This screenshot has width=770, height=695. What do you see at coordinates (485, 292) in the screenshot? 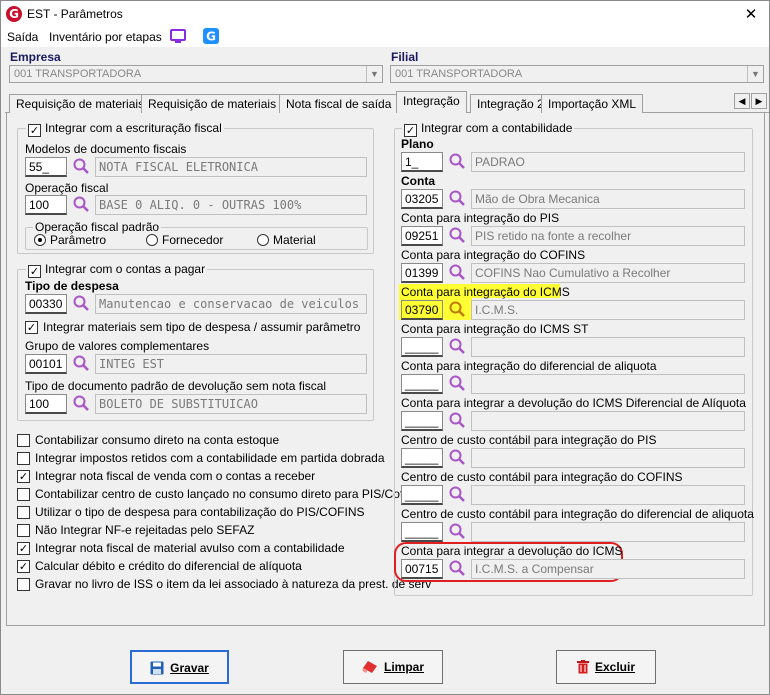
I see `icms-label: Conta para integração do ICMS` at bounding box center [485, 292].